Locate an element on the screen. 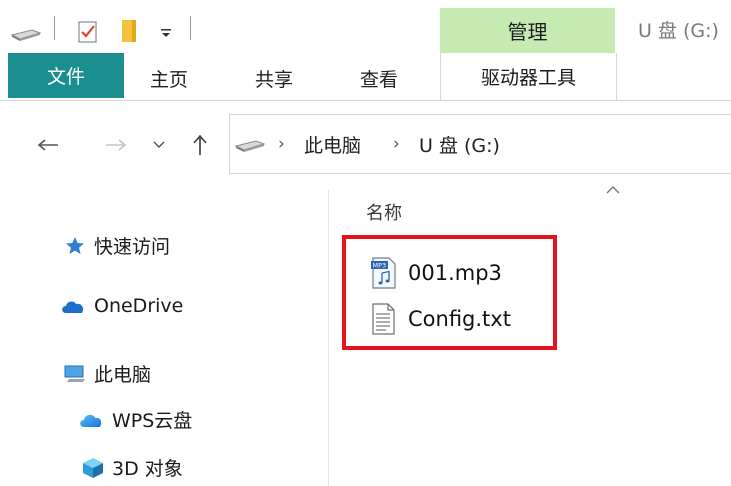  mp3-file-icon: MP3 is located at coordinates (384, 273).